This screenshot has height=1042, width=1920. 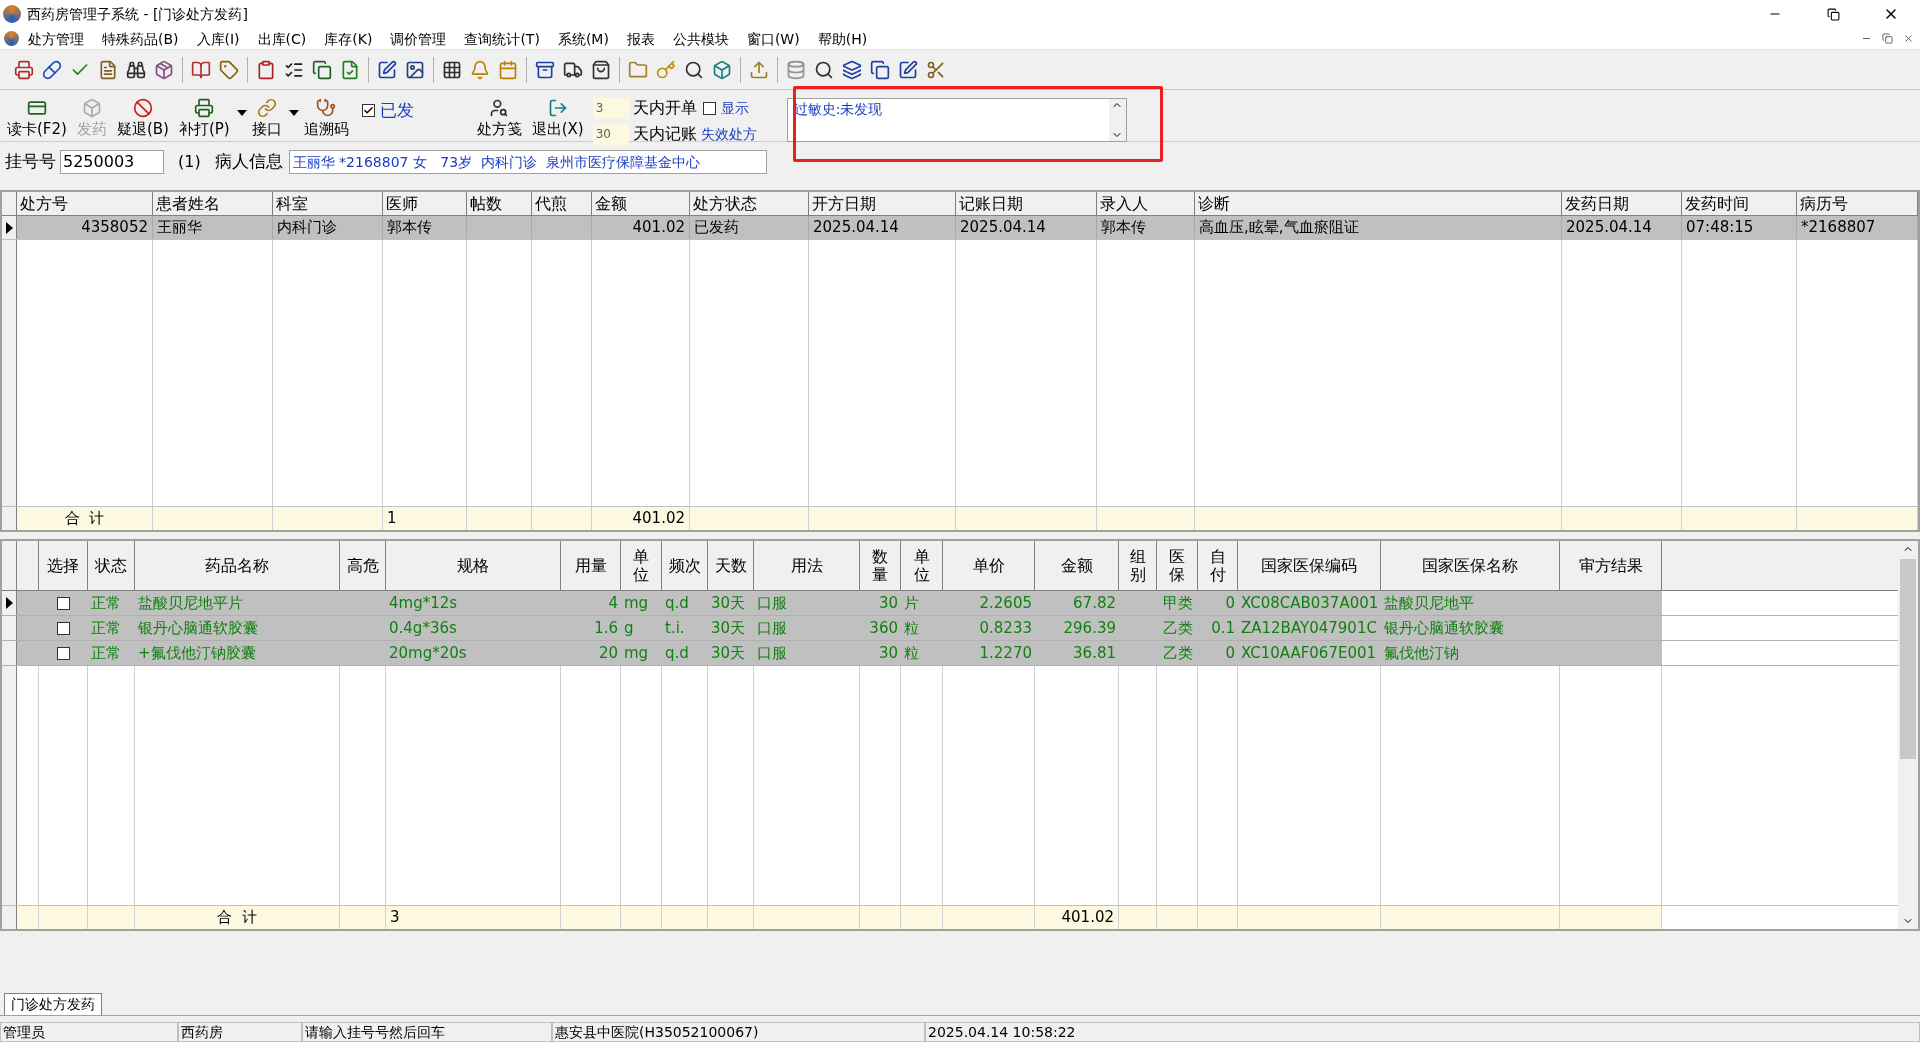 I want to click on archive-icon, so click(x=545, y=69).